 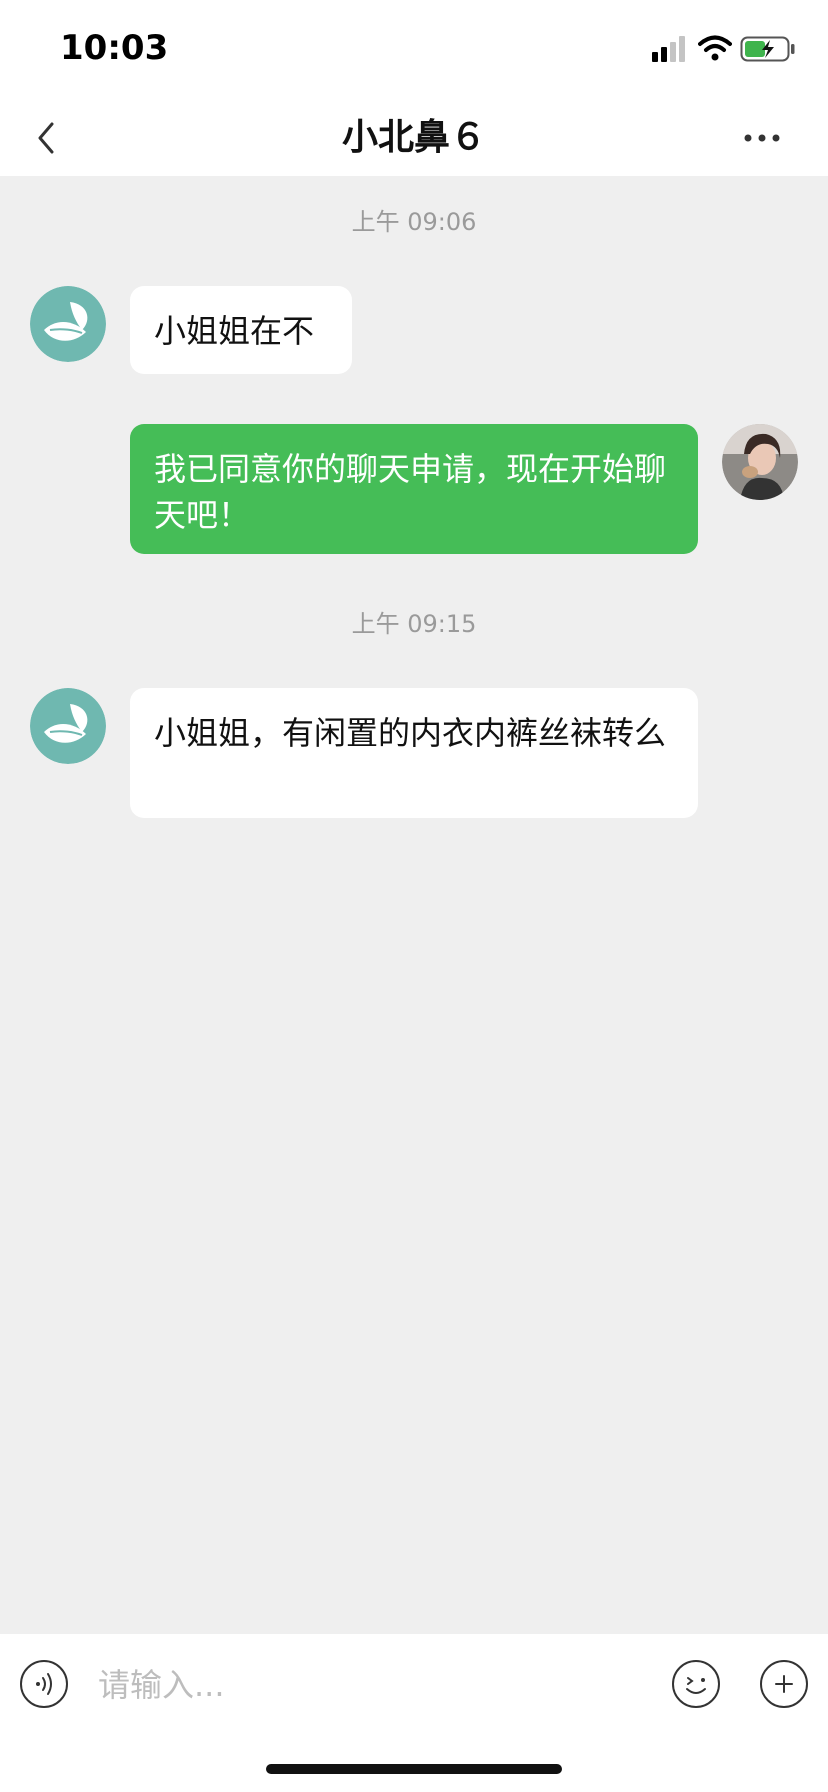 I want to click on user-photo-icon, so click(x=760, y=462).